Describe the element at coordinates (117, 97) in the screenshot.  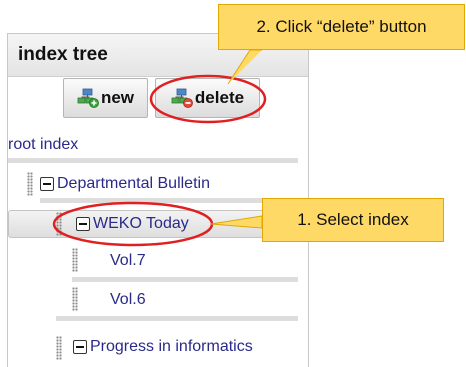
I see `new-button-label: new` at that location.